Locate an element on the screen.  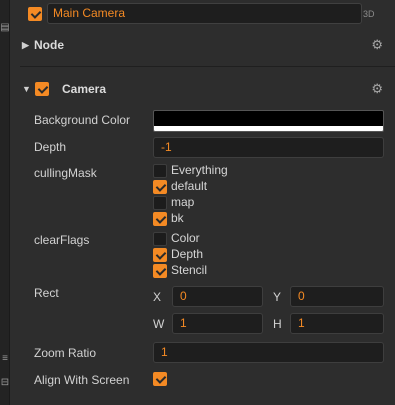
culling-option-label: map is located at coordinates (183, 202).